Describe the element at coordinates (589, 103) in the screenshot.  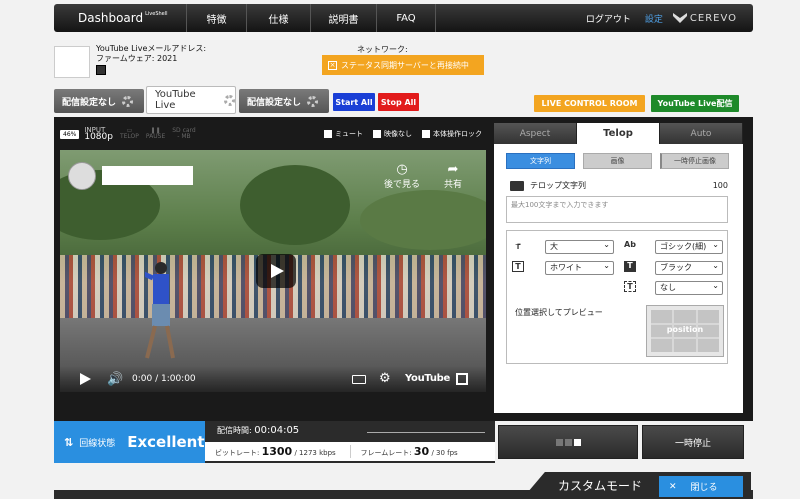
I see `live-control-room-button: LIVE CONTROL ROOM` at that location.